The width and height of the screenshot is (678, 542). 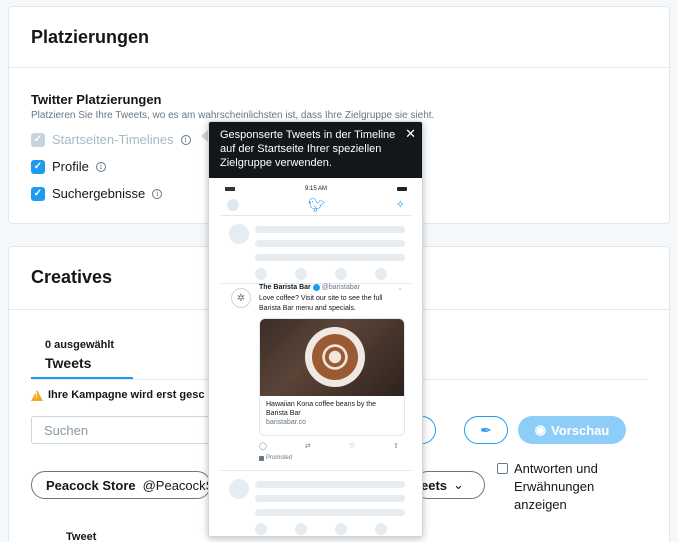 What do you see at coordinates (502, 468) in the screenshot?
I see `show-replies-checkbox` at bounding box center [502, 468].